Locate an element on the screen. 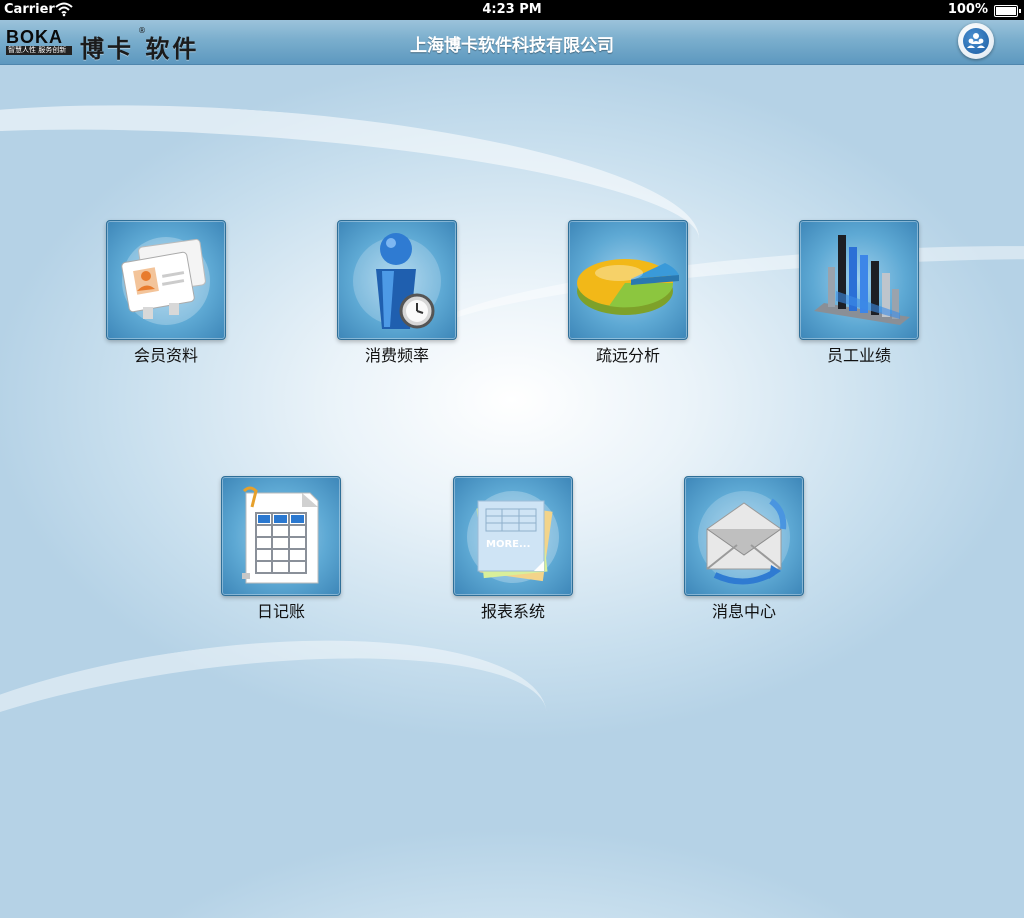 The height and width of the screenshot is (918, 1024). battery-icon is located at coordinates (1007, 11).